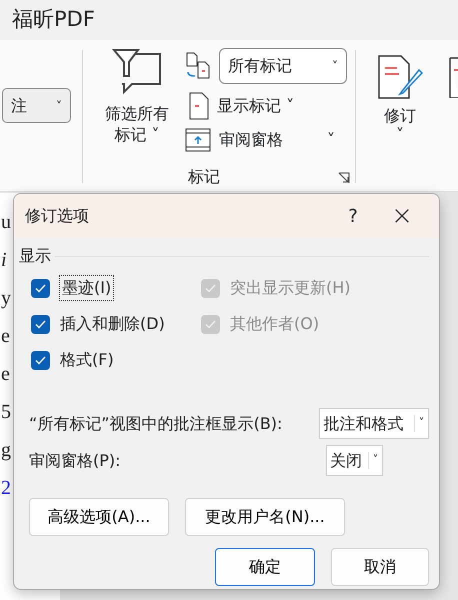  Describe the element at coordinates (87, 288) in the screenshot. I see `checkbox-label: 墨迹(I)` at that location.